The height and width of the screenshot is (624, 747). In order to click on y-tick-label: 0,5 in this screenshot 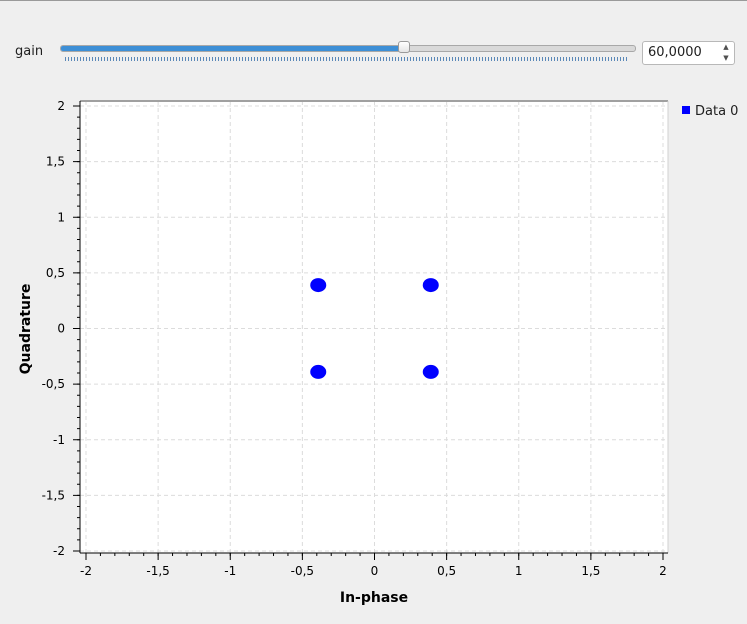, I will do `click(55, 273)`.